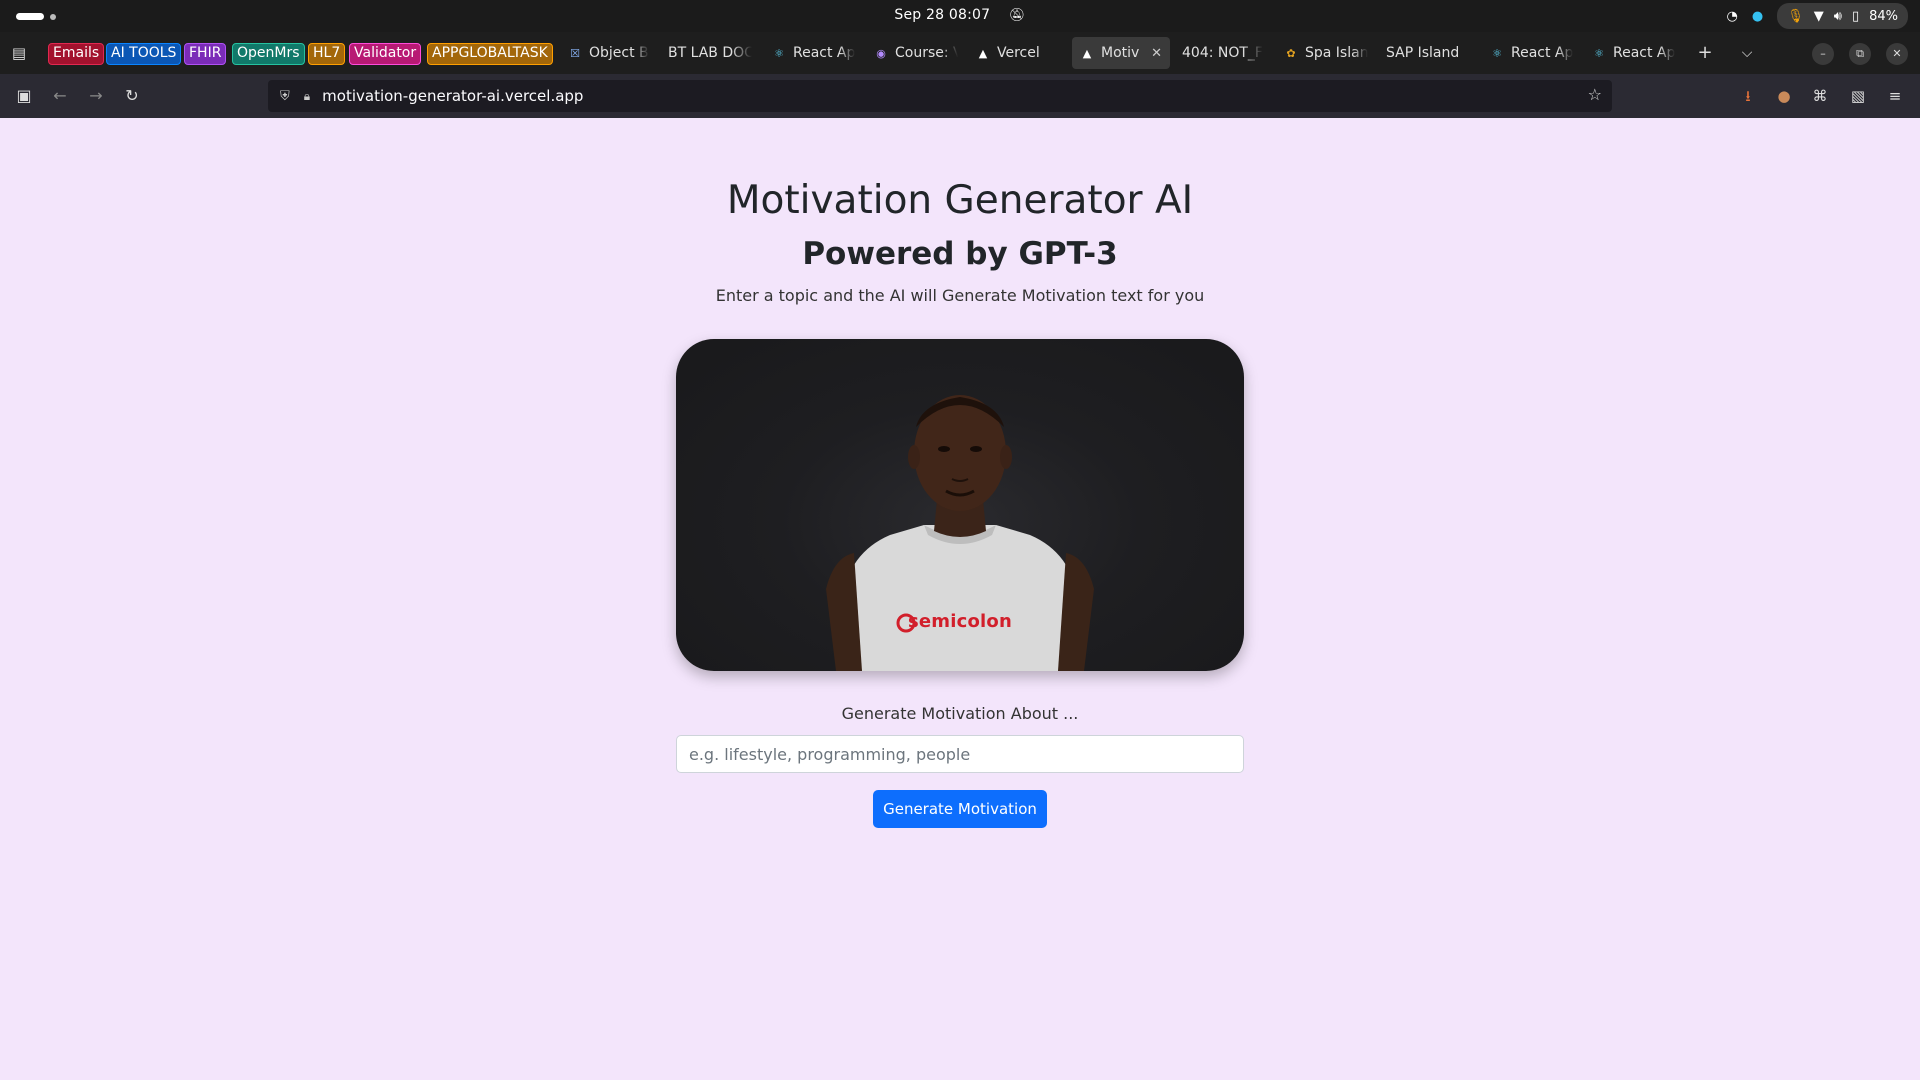 Image resolution: width=1920 pixels, height=1080 pixels. What do you see at coordinates (1837, 16) in the screenshot?
I see `volume-icon: 🔊︎` at bounding box center [1837, 16].